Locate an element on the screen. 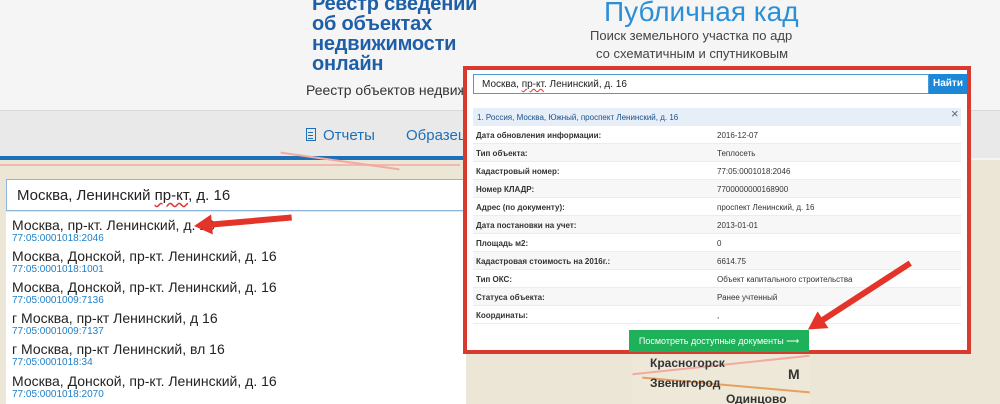  map-city-label: Одинцово is located at coordinates (756, 398).